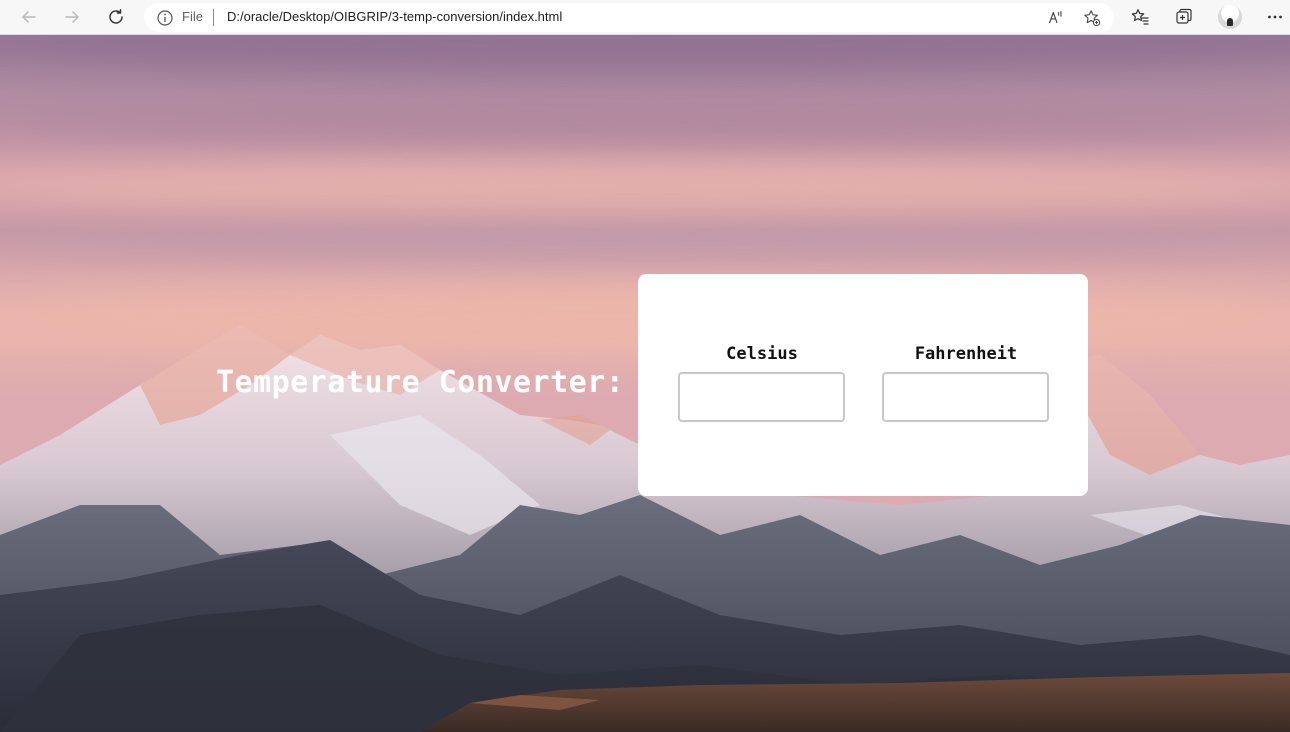 The image size is (1290, 732). I want to click on forward-button, so click(72, 17).